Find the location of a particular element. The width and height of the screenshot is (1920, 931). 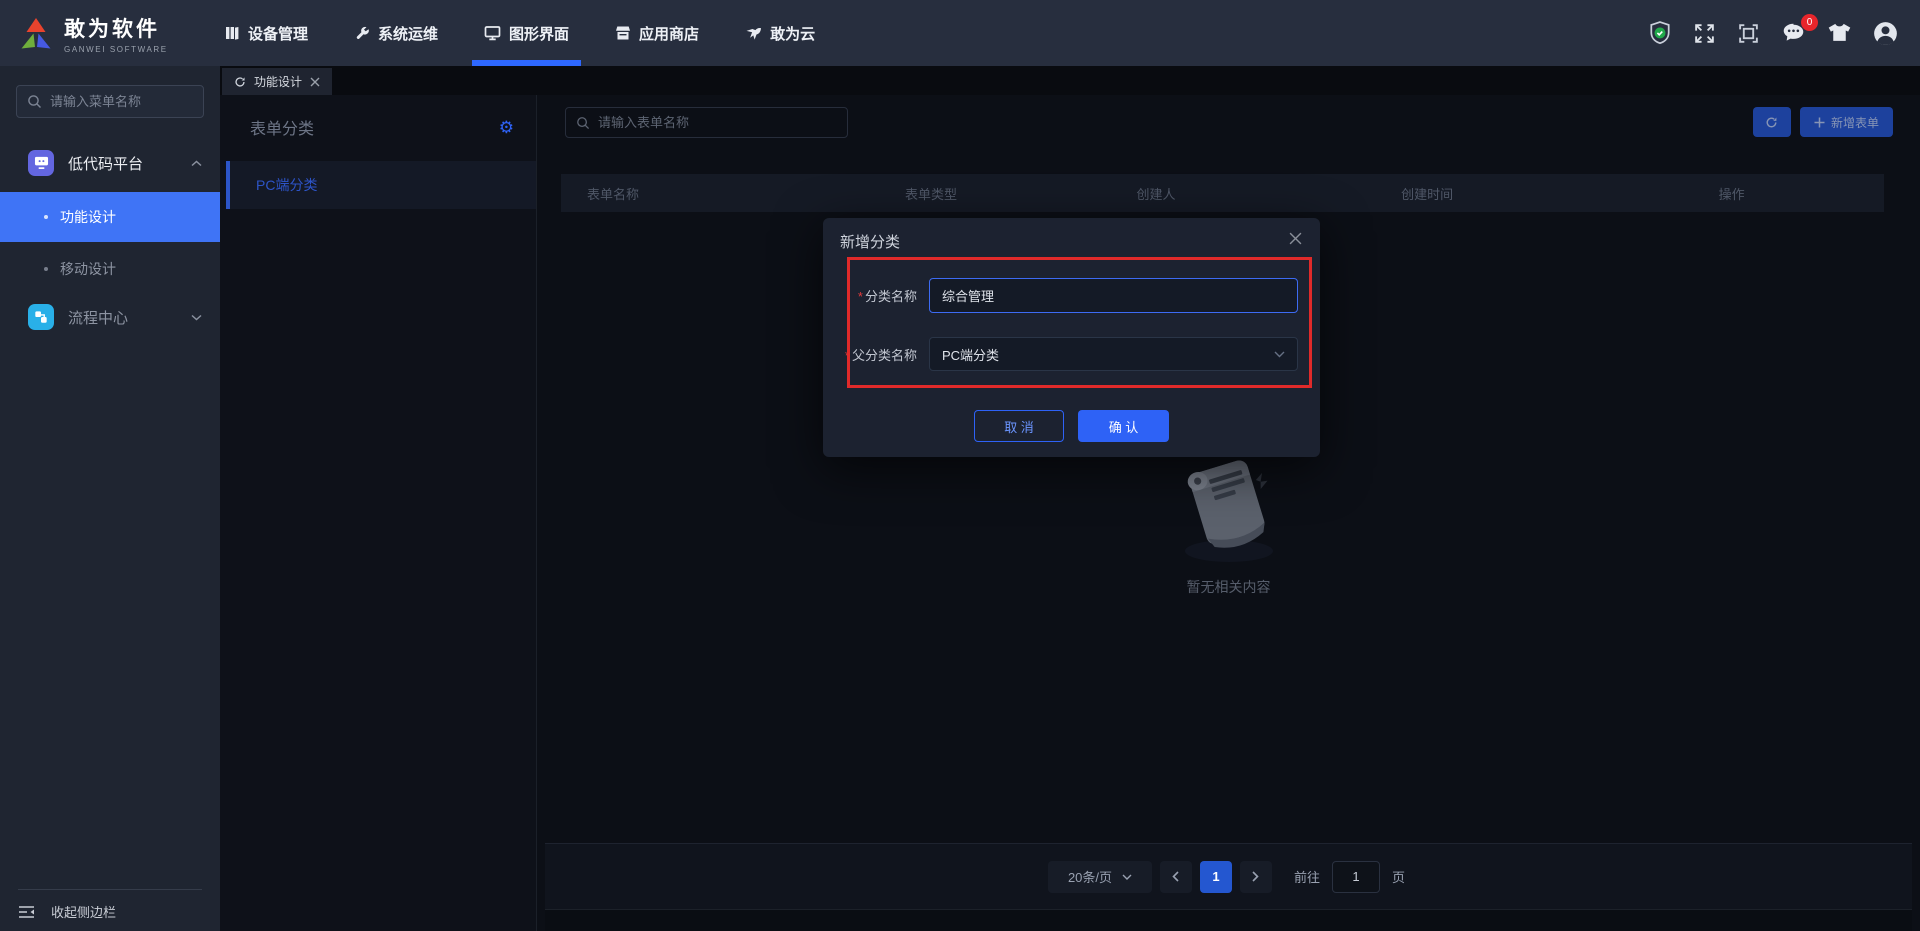

collapse-sidebar-button: 收起侧边栏 is located at coordinates (110, 911).